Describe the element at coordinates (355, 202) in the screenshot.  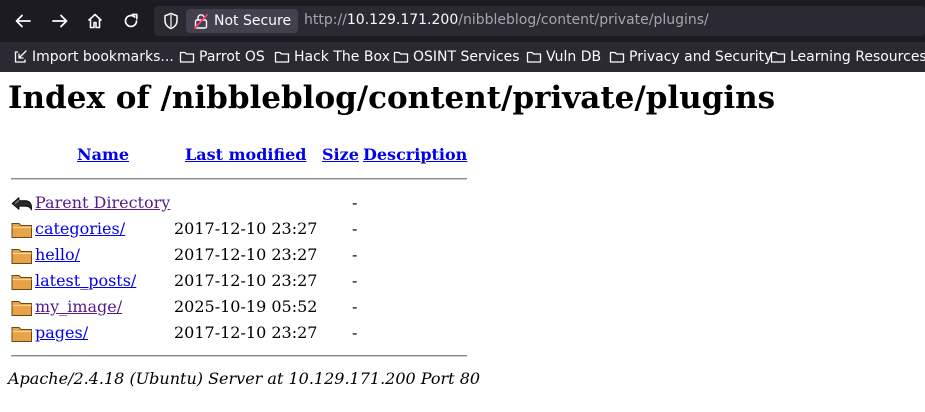
I see `parent-size-cell: -` at that location.